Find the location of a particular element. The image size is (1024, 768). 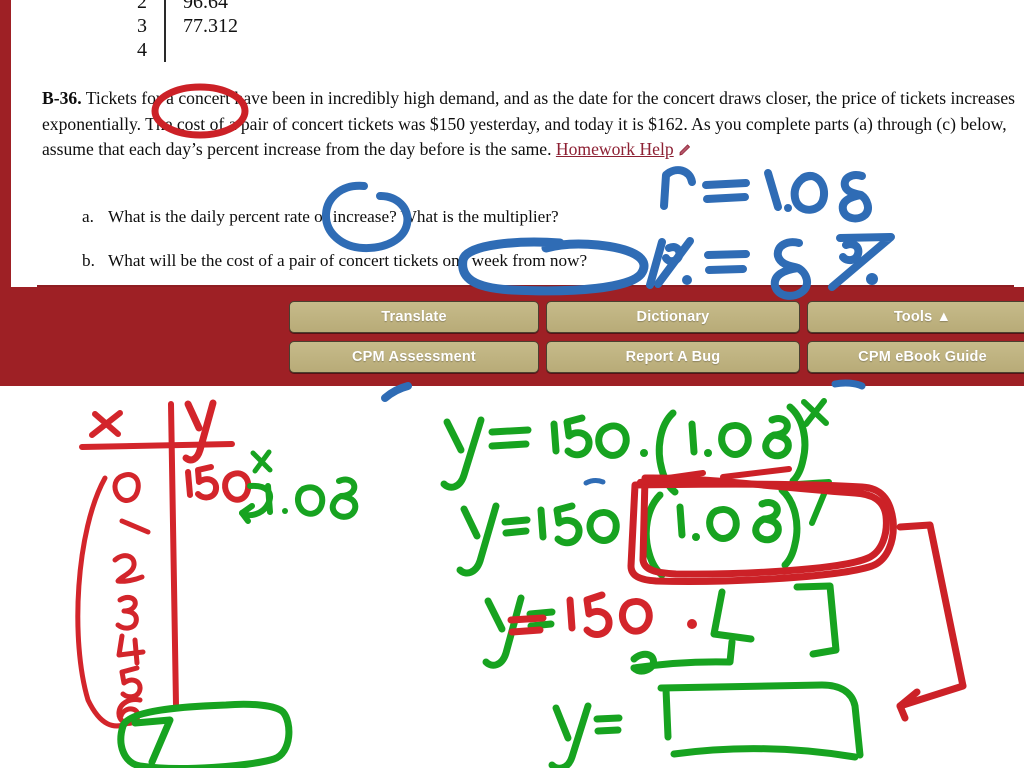

homework-help-link: Homework Help is located at coordinates (615, 149).